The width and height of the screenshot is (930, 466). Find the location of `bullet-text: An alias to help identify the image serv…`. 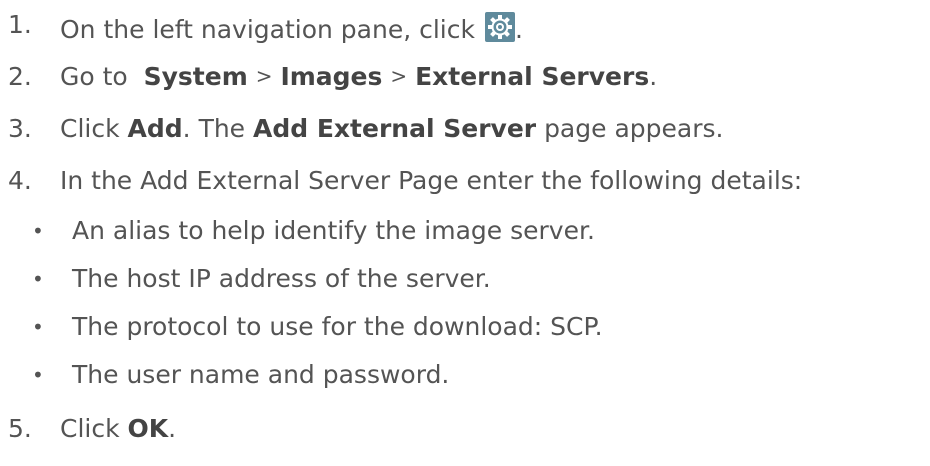

bullet-text: An alias to help identify the image serv… is located at coordinates (333, 230).